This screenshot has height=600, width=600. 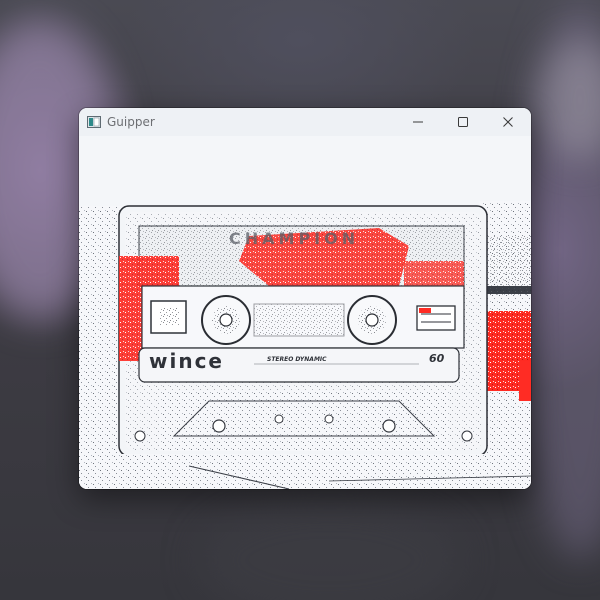 What do you see at coordinates (437, 358) in the screenshot?
I see `cassette-length-text: 60` at bounding box center [437, 358].